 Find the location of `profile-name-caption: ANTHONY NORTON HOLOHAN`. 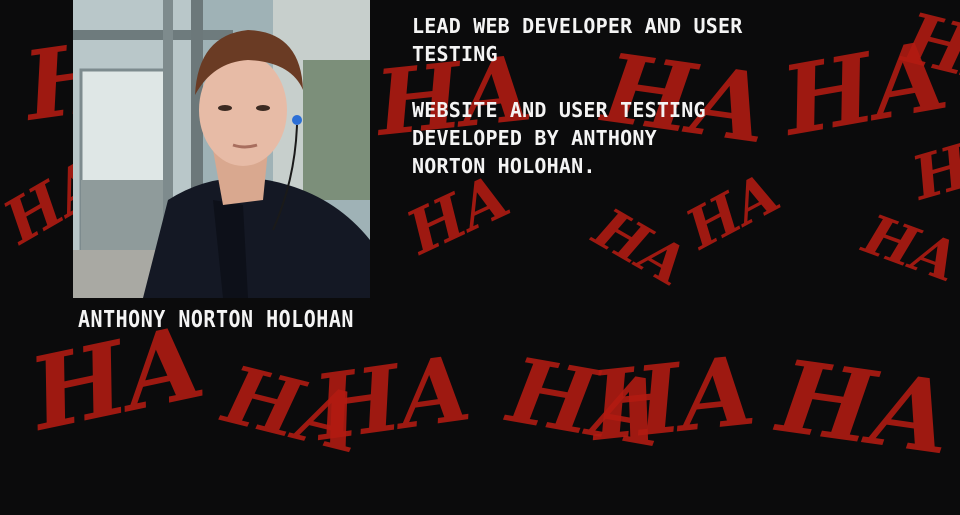

profile-name-caption: ANTHONY NORTON HOLOHAN is located at coordinates (216, 319).